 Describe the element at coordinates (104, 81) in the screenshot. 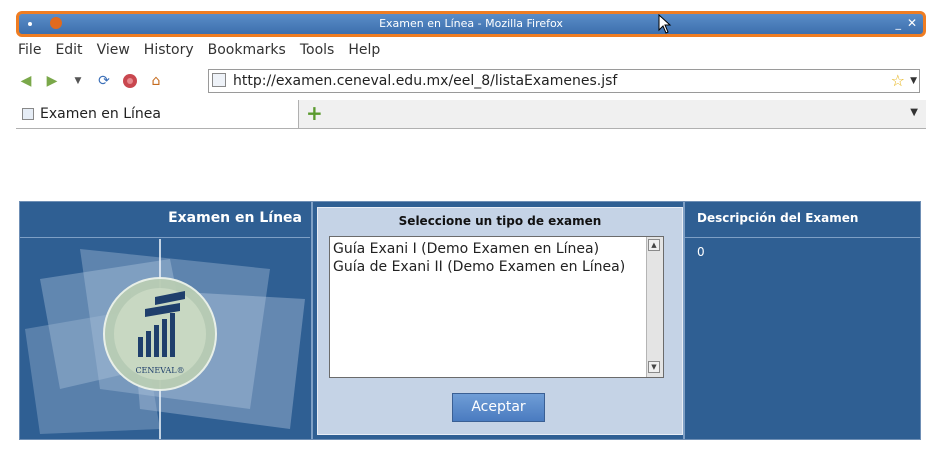

I see `reload-icon: ⟳` at that location.